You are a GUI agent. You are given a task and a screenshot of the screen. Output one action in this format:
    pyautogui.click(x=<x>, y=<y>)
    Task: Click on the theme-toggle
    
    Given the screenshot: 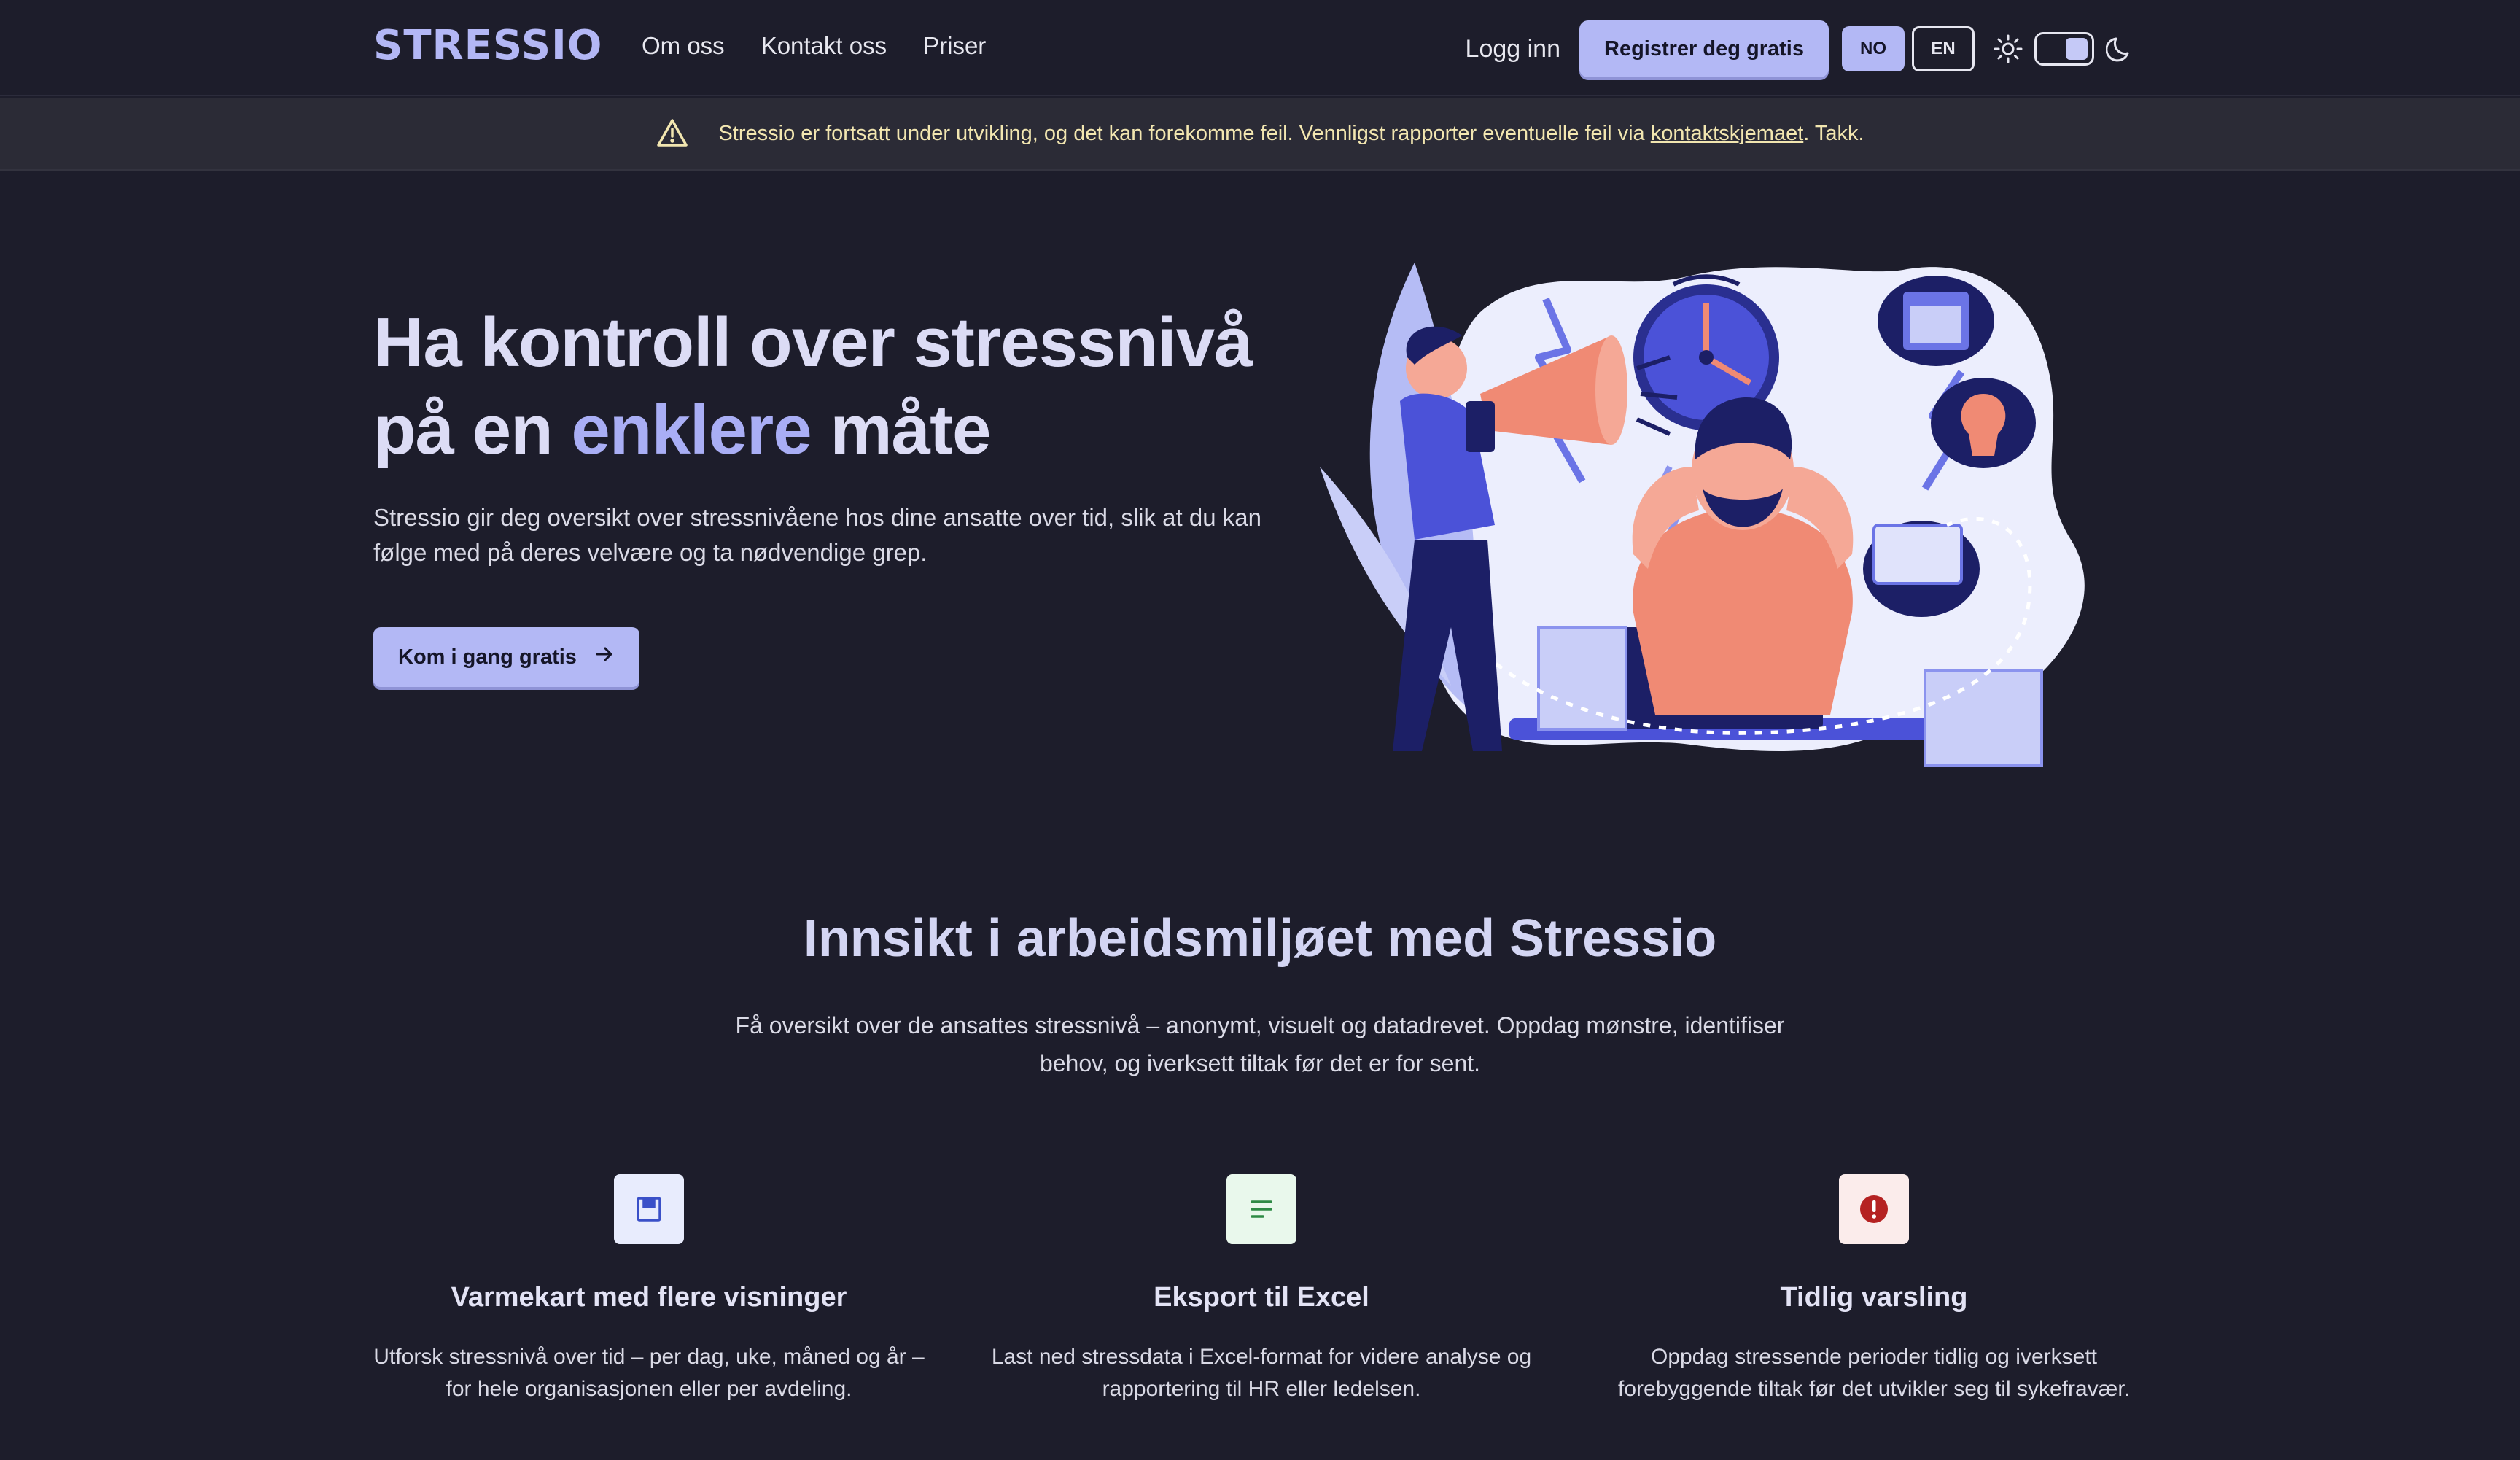 What is the action you would take?
    pyautogui.click(x=2064, y=49)
    